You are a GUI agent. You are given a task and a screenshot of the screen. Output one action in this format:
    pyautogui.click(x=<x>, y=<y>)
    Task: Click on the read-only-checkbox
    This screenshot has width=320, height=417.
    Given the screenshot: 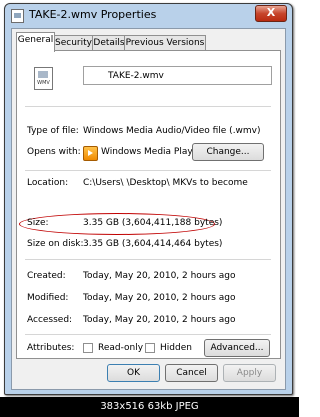 What is the action you would take?
    pyautogui.click(x=88, y=348)
    